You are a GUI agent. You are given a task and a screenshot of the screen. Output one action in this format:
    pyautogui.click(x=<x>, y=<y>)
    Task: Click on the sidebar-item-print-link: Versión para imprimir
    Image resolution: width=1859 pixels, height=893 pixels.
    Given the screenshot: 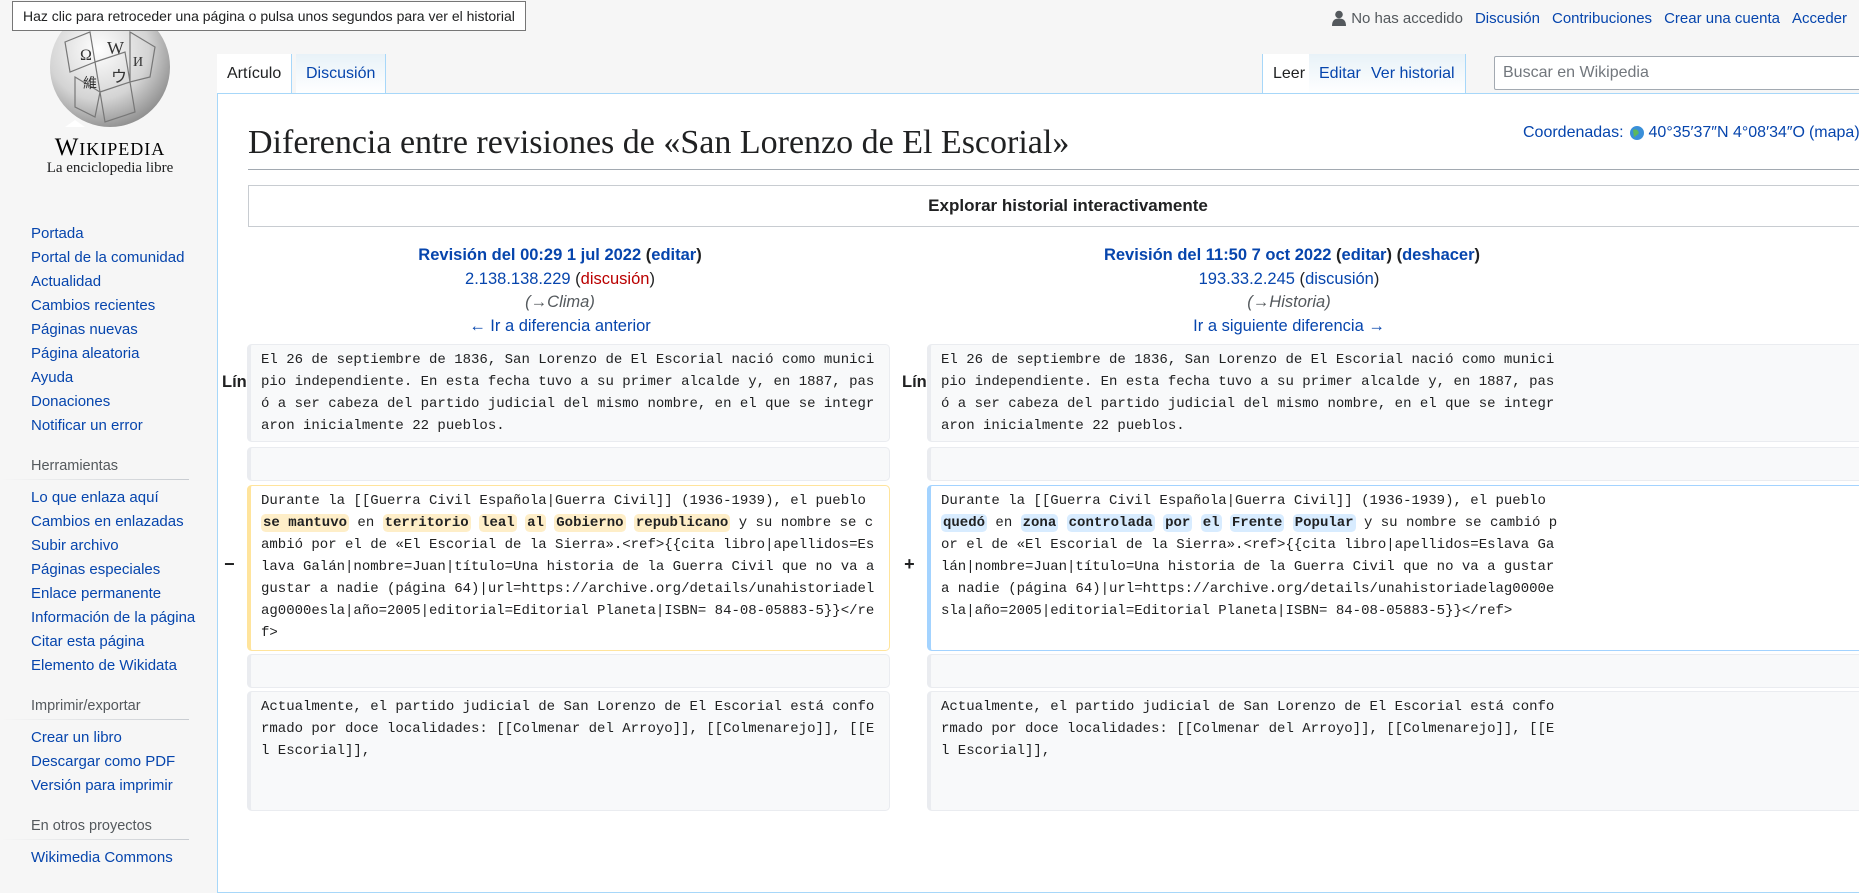 What is the action you would take?
    pyautogui.click(x=102, y=785)
    